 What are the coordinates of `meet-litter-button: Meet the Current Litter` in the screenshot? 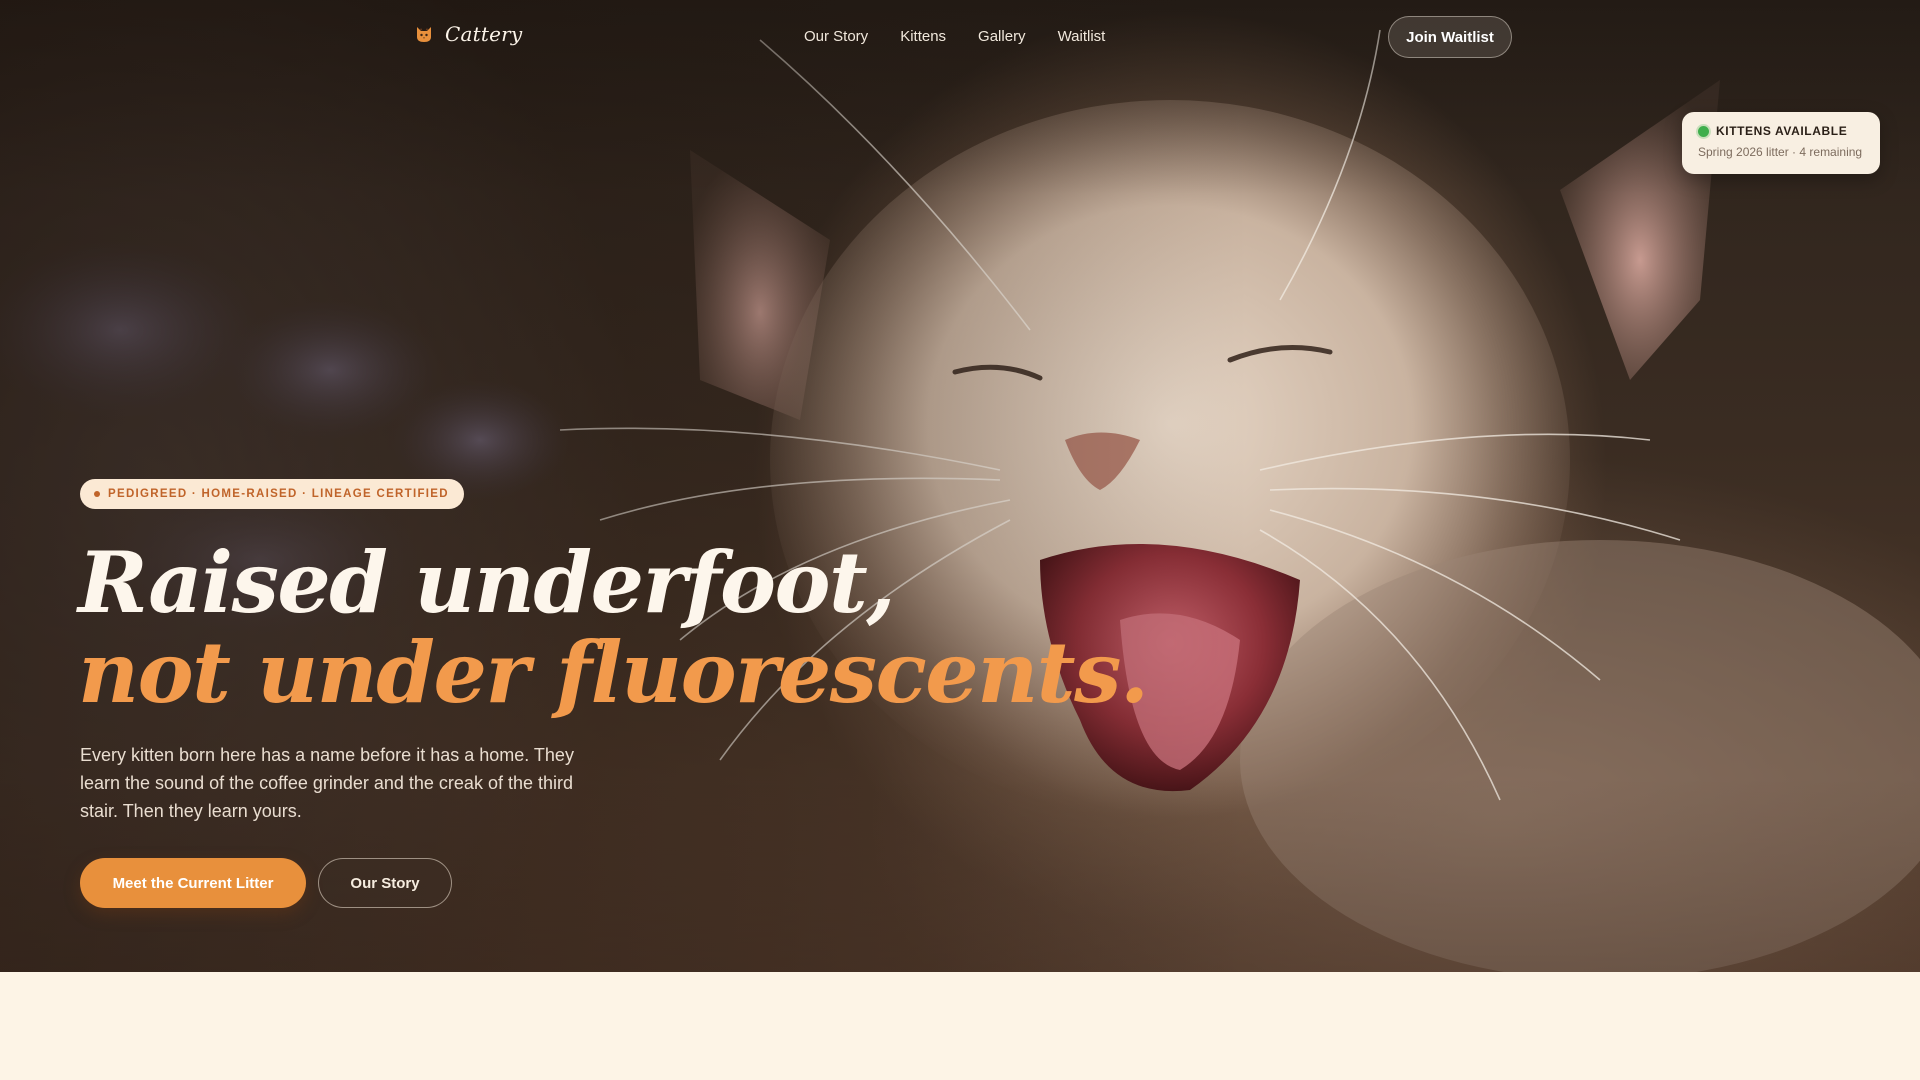 It's located at (193, 883).